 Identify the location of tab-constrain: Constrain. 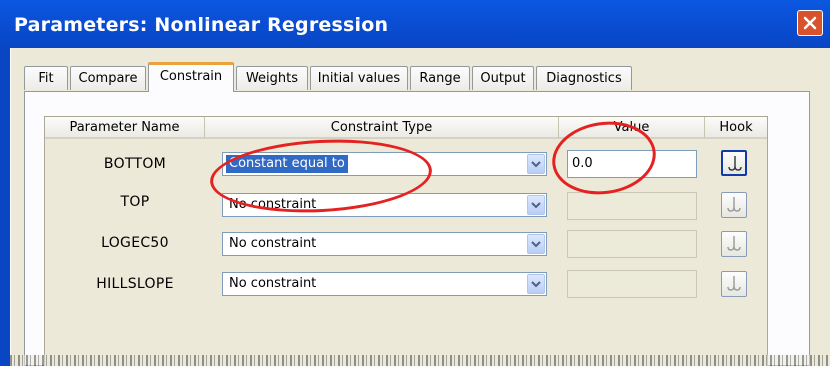
(191, 77).